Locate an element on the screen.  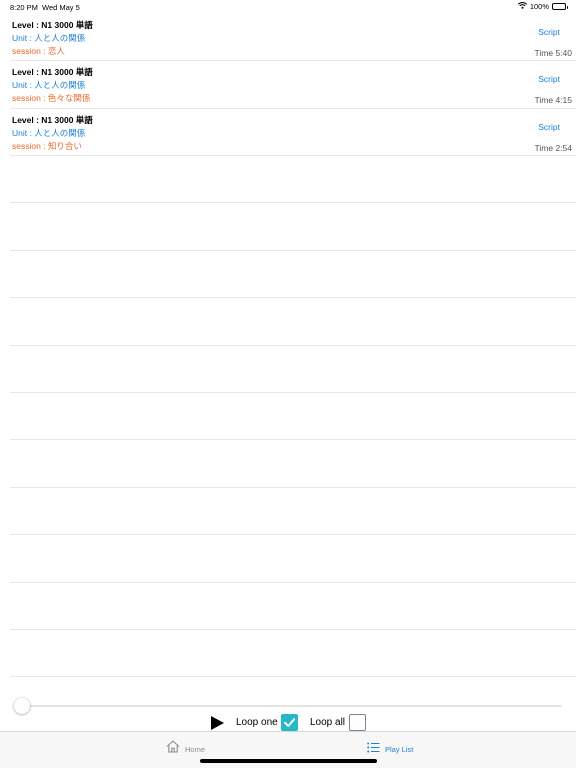
slider-track is located at coordinates (292, 706).